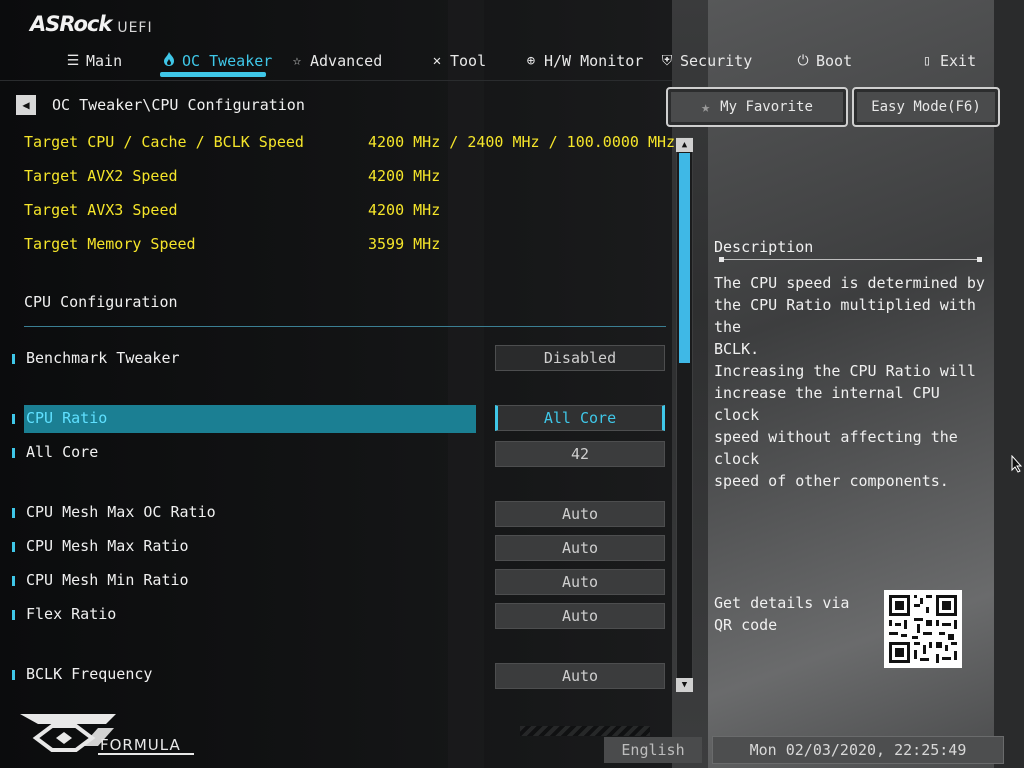  Describe the element at coordinates (345, 326) in the screenshot. I see `section-divider` at that location.